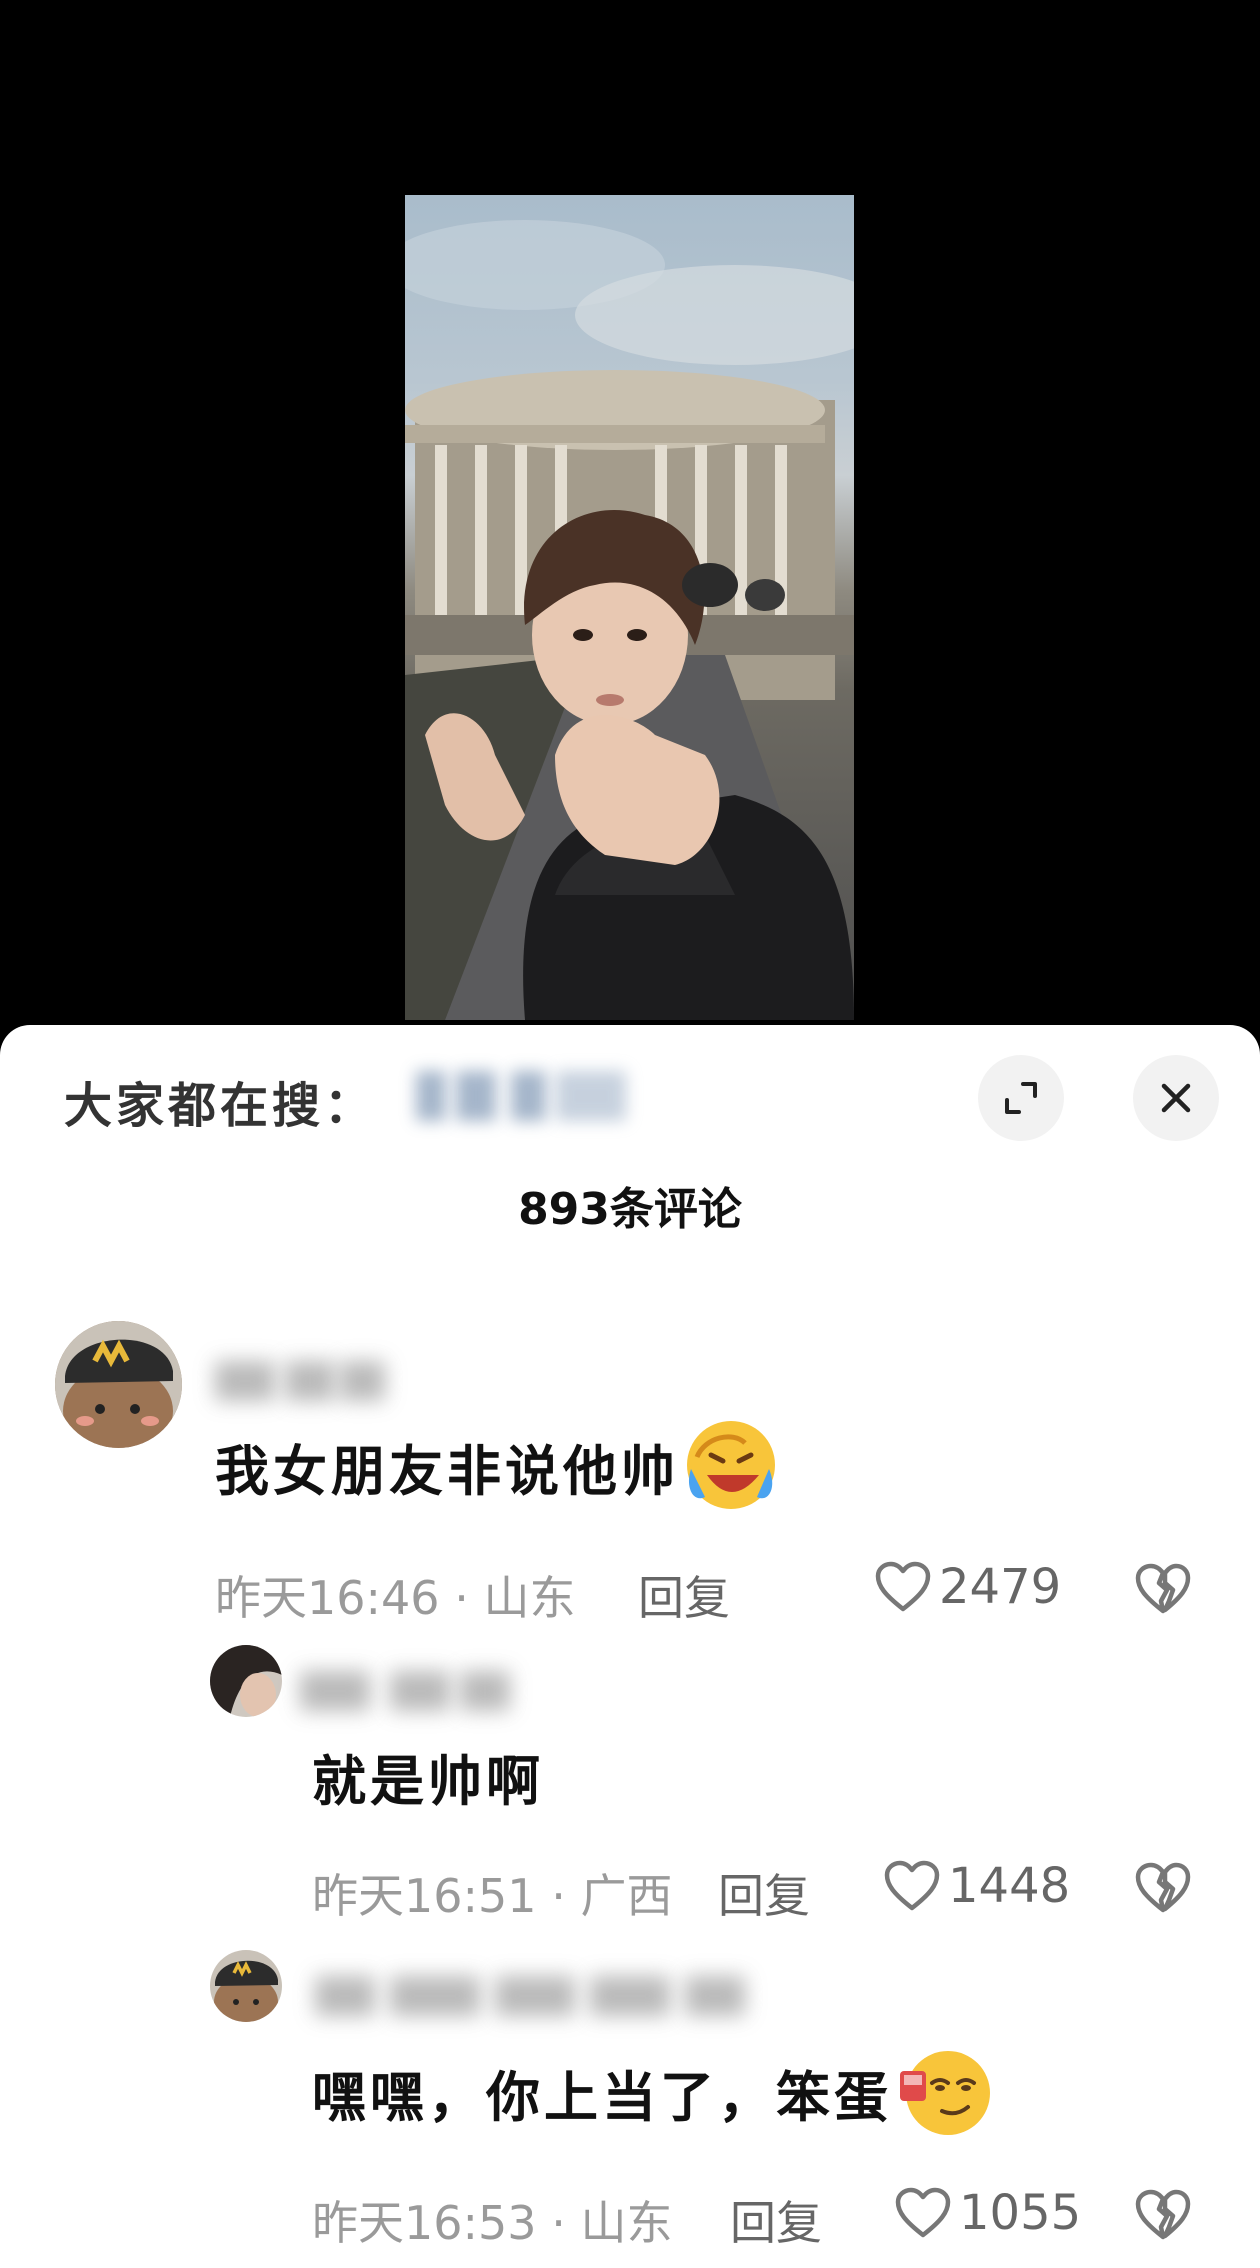 This screenshot has width=1260, height=2268. Describe the element at coordinates (629, 620) in the screenshot. I see `video-still-image` at that location.